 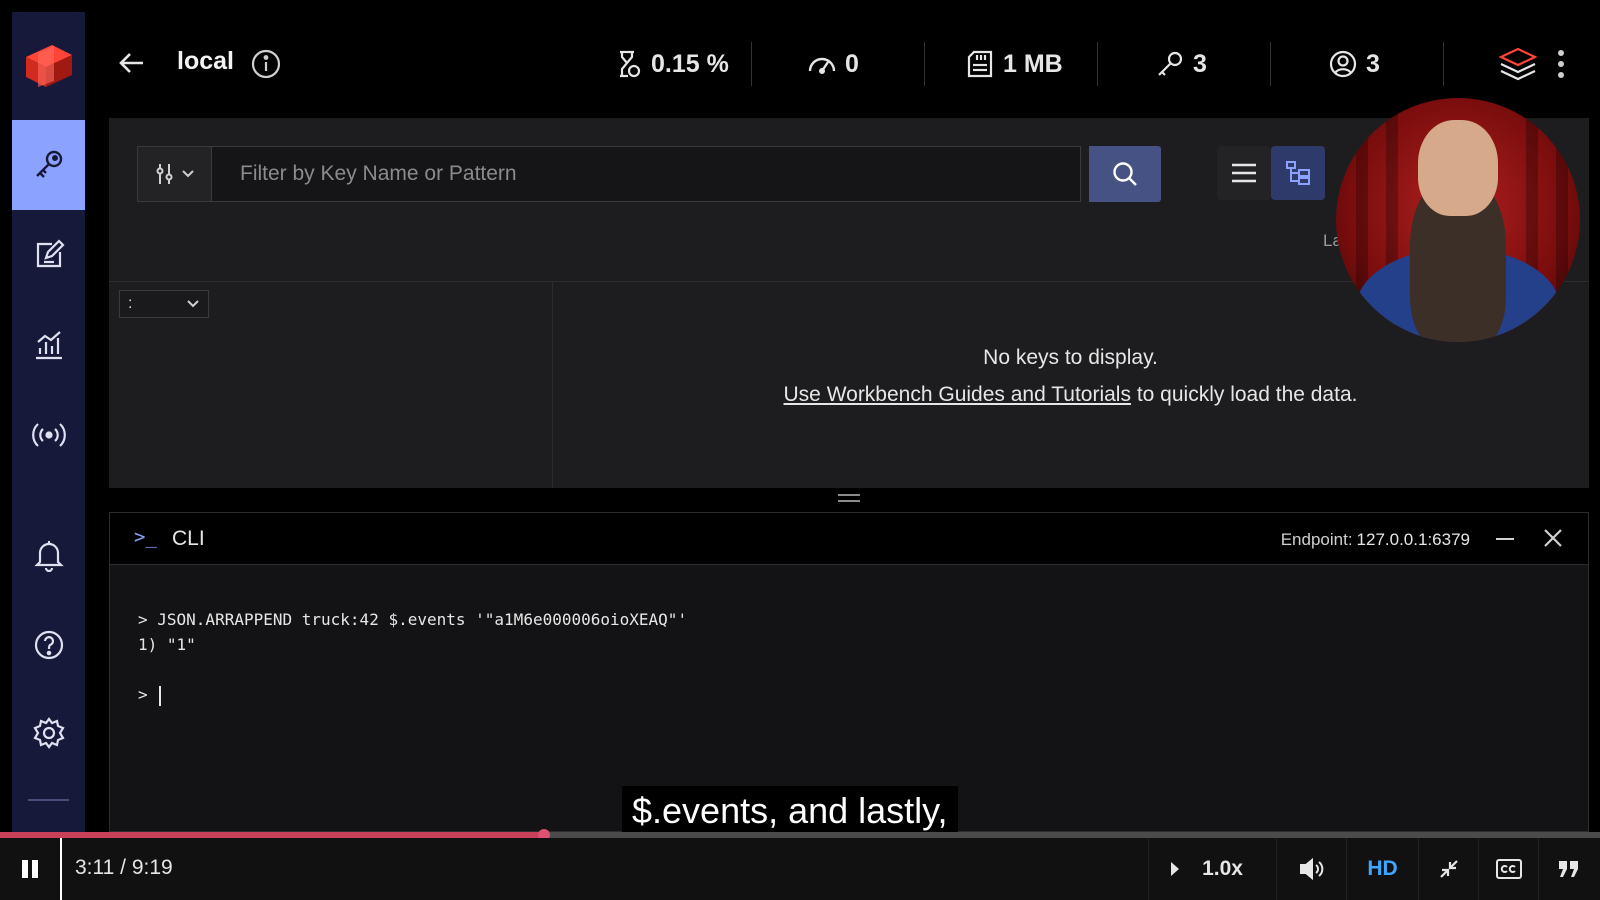 I want to click on quality-value: HD, so click(x=1382, y=868).